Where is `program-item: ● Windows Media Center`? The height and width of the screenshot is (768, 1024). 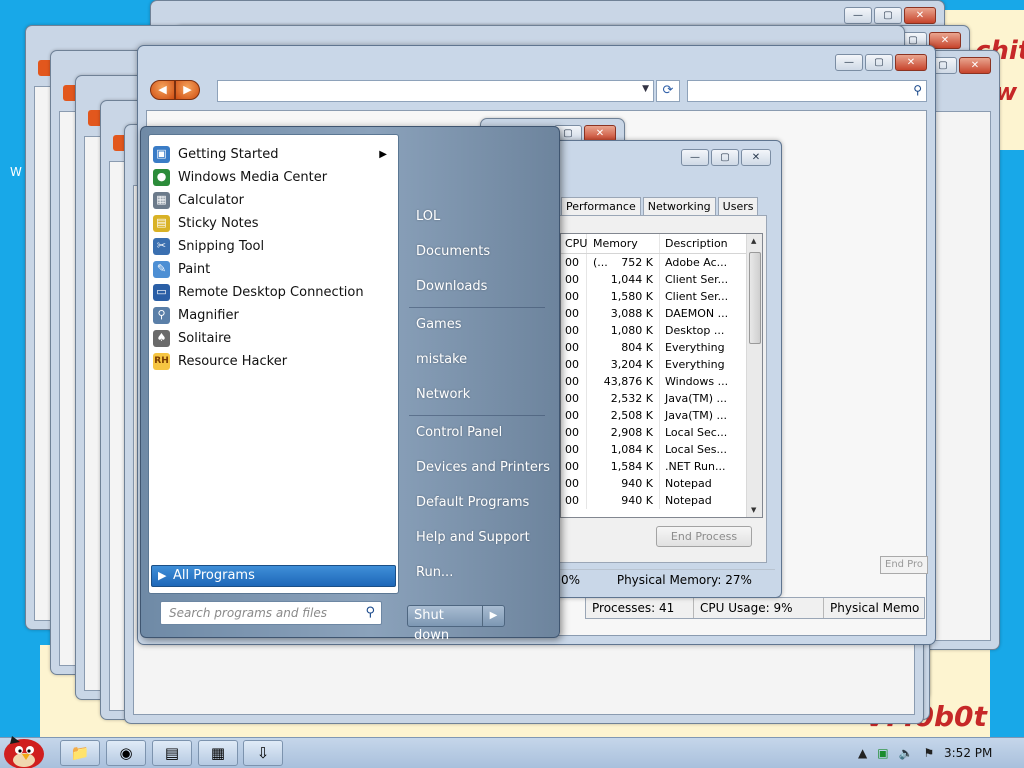
program-item: ● Windows Media Center is located at coordinates (273, 177).